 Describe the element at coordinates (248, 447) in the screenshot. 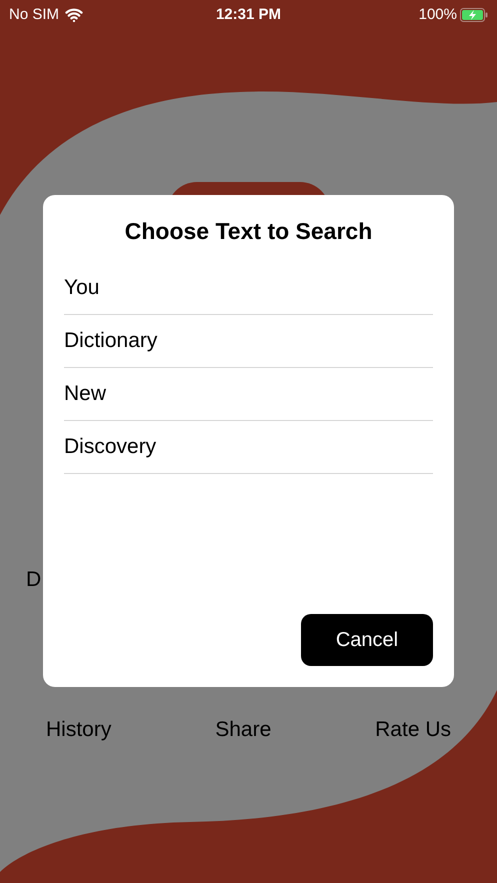

I see `text-option: Discovery` at that location.